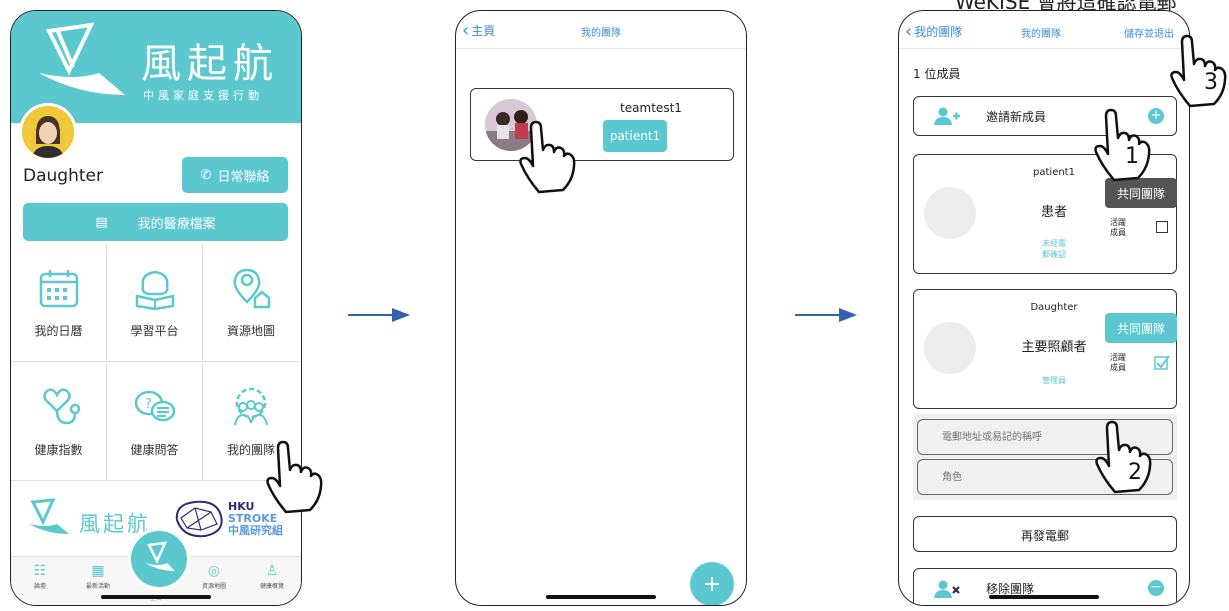  I want to click on forum-icon: ☷, so click(40, 571).